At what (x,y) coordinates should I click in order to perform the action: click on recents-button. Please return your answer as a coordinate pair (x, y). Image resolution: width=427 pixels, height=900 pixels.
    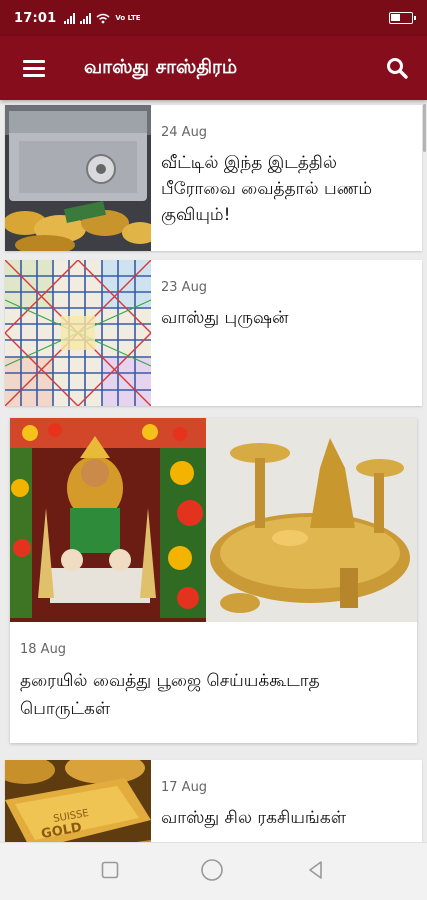
    Looking at the image, I should click on (110, 872).